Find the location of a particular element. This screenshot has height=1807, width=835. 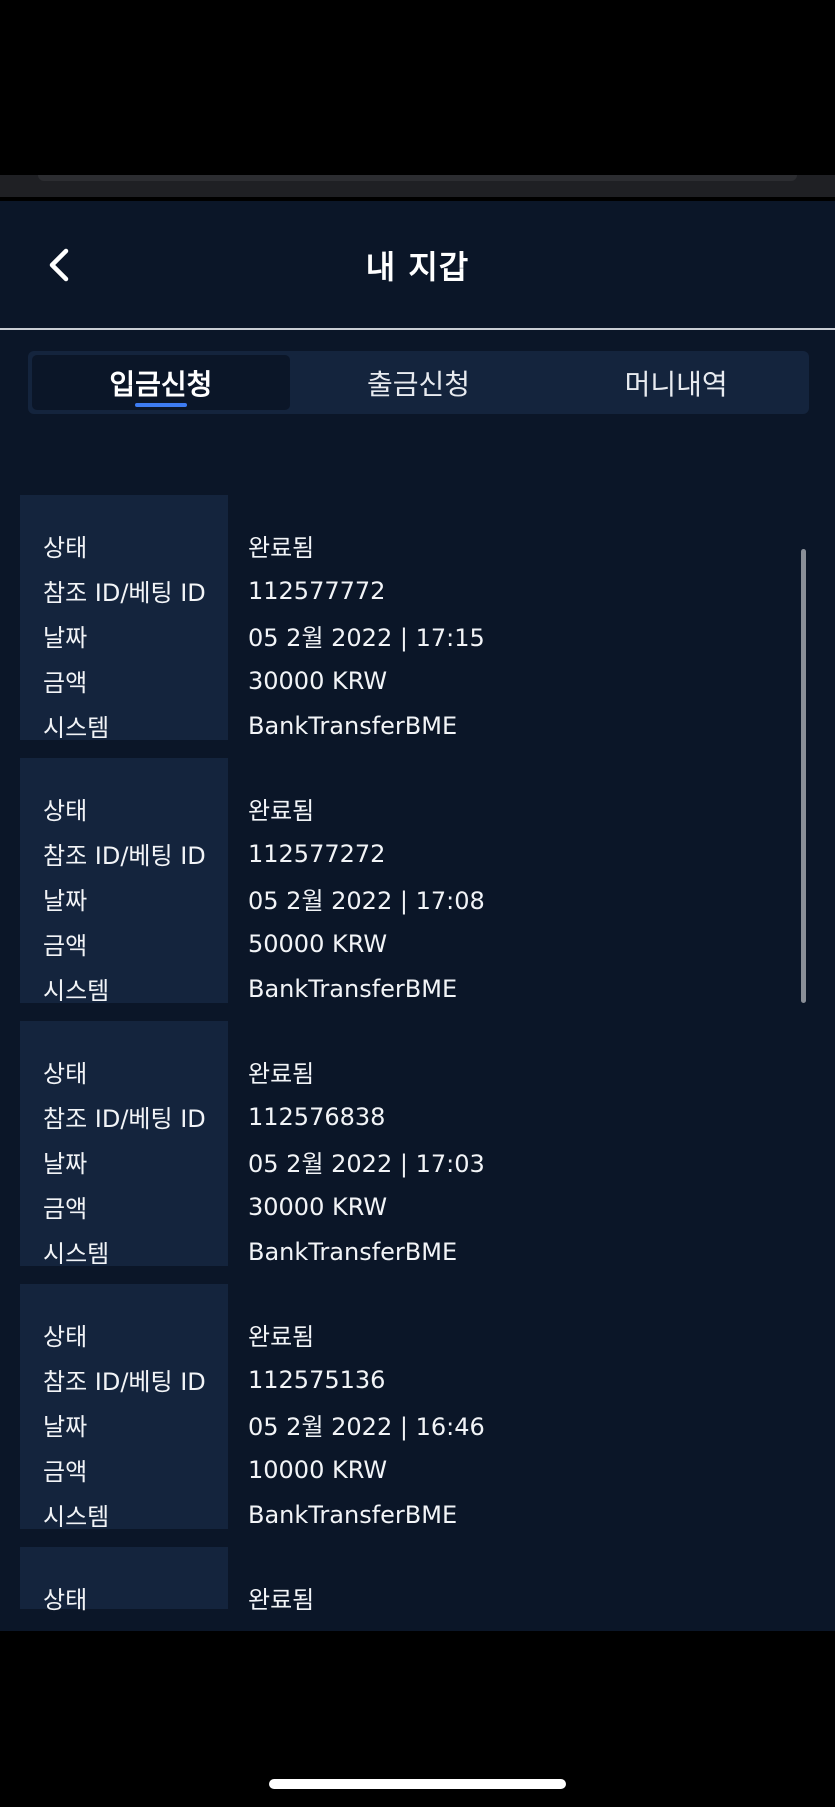

header: 내 지갑 is located at coordinates (417, 264).